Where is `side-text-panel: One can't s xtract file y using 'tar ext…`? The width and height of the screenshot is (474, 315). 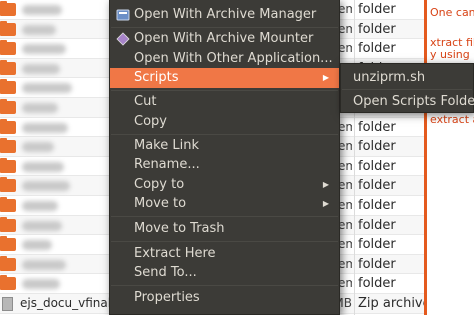
side-text-panel: One can't s xtract file y using 'tar ext… is located at coordinates (449, 157).